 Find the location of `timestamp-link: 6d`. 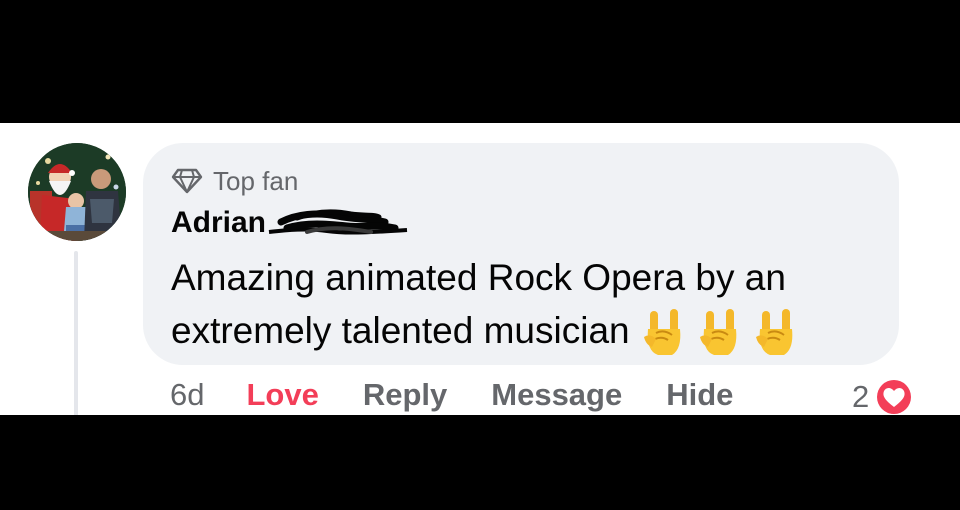

timestamp-link: 6d is located at coordinates (187, 395).